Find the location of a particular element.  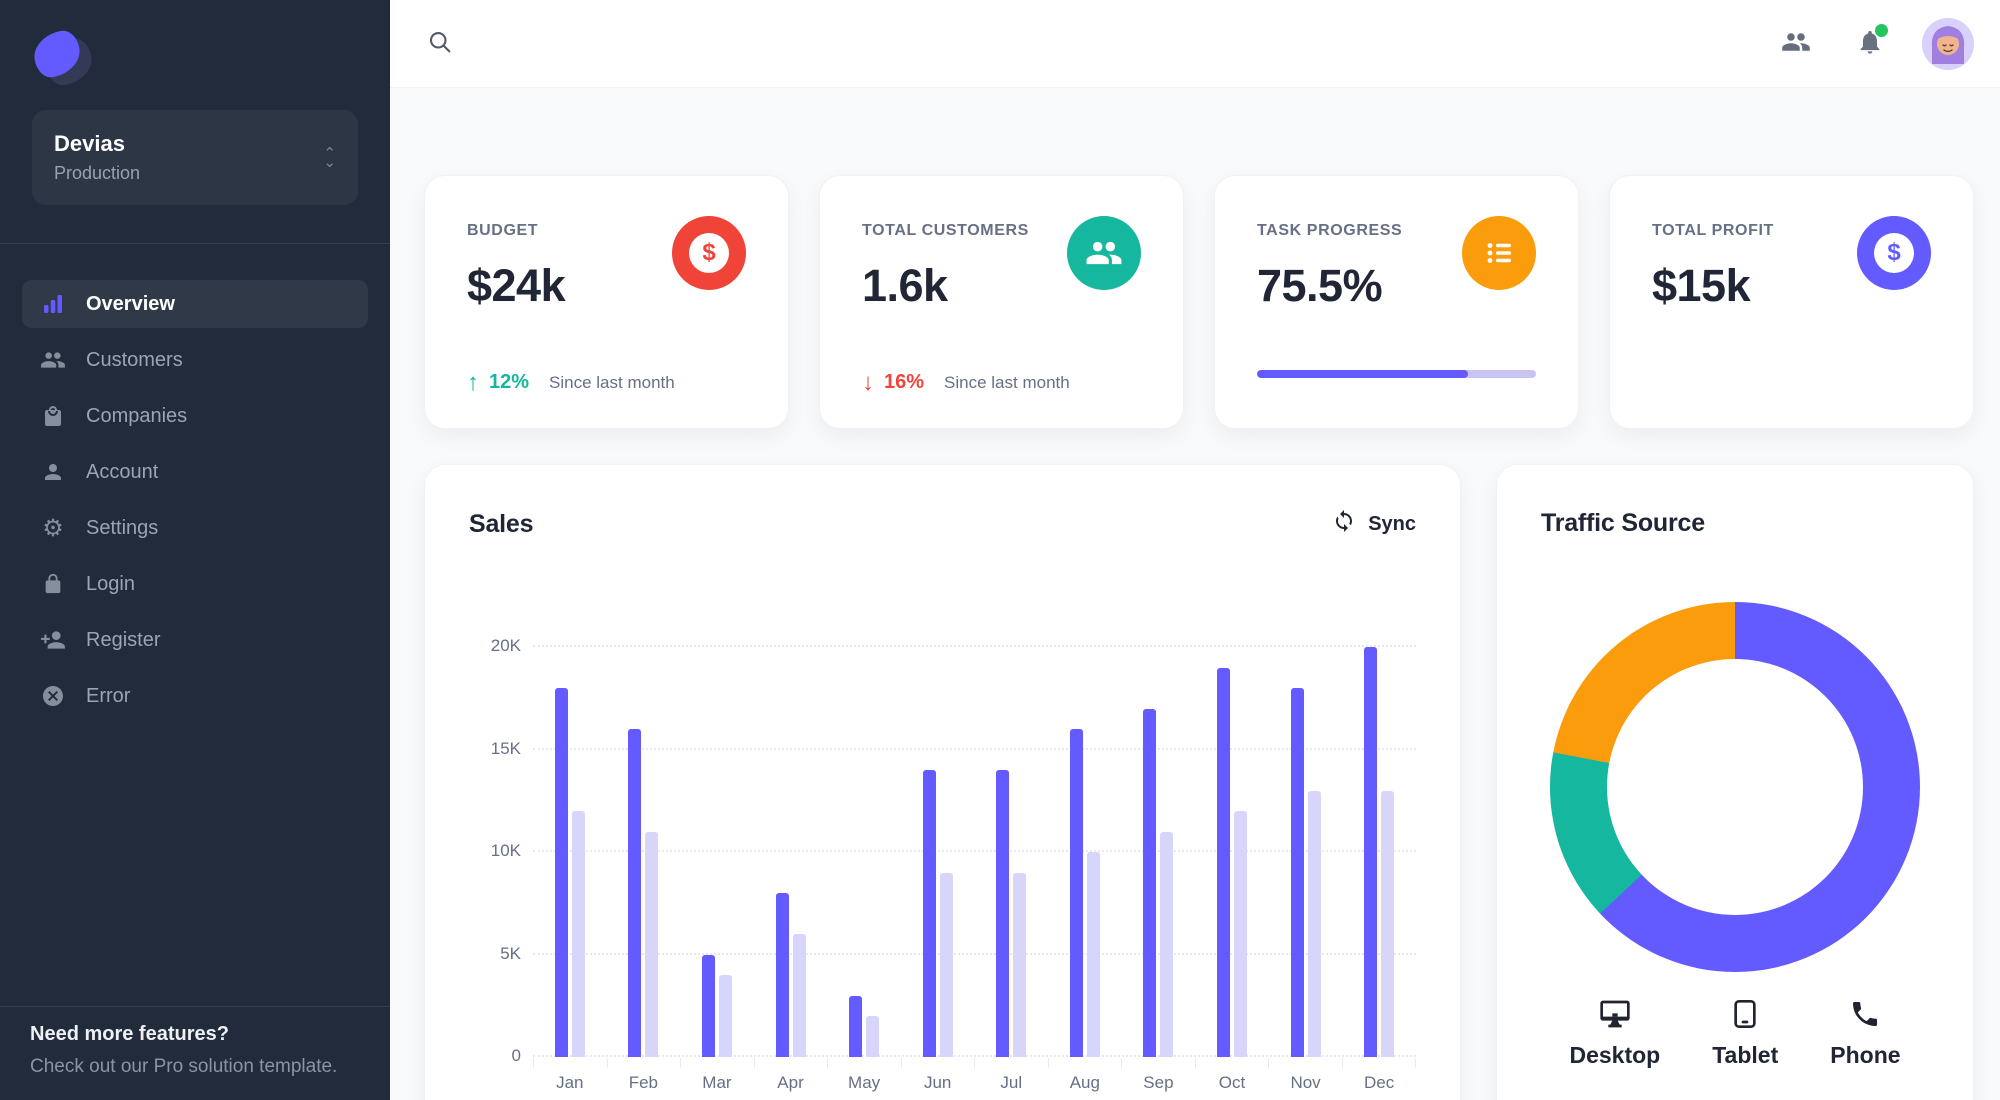

gear-icon: ⚙ is located at coordinates (53, 528).